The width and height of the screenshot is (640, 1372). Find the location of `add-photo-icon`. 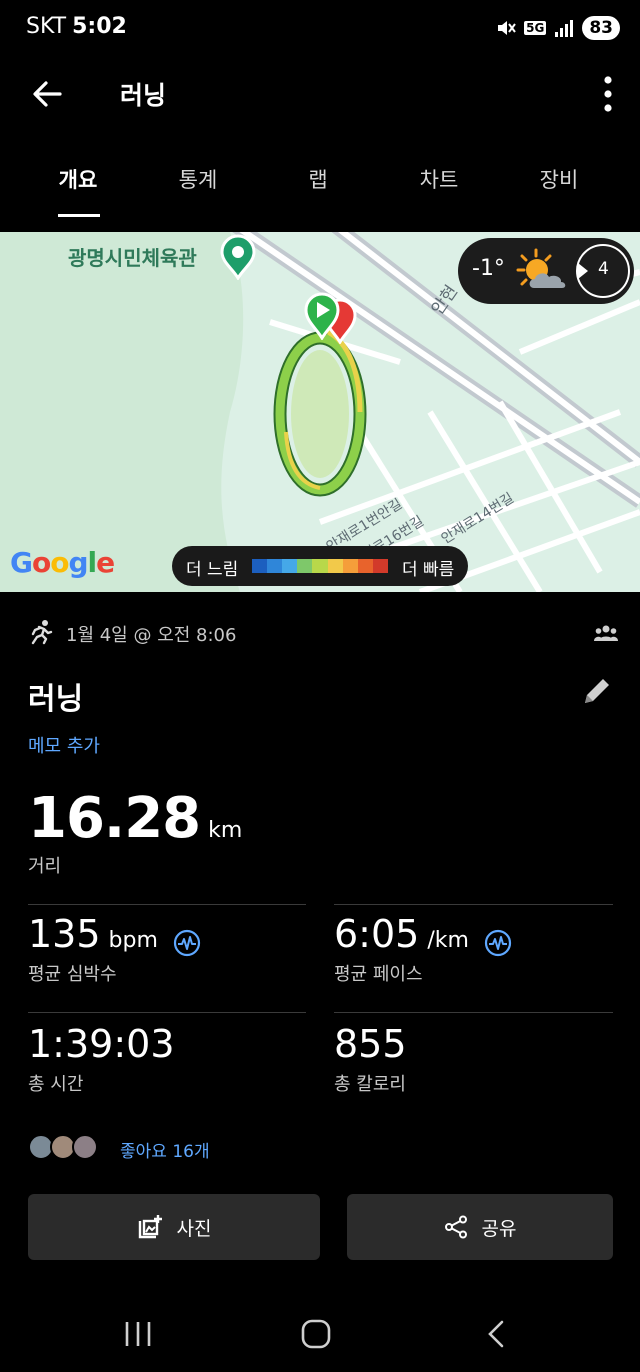

add-photo-icon is located at coordinates (150, 1227).